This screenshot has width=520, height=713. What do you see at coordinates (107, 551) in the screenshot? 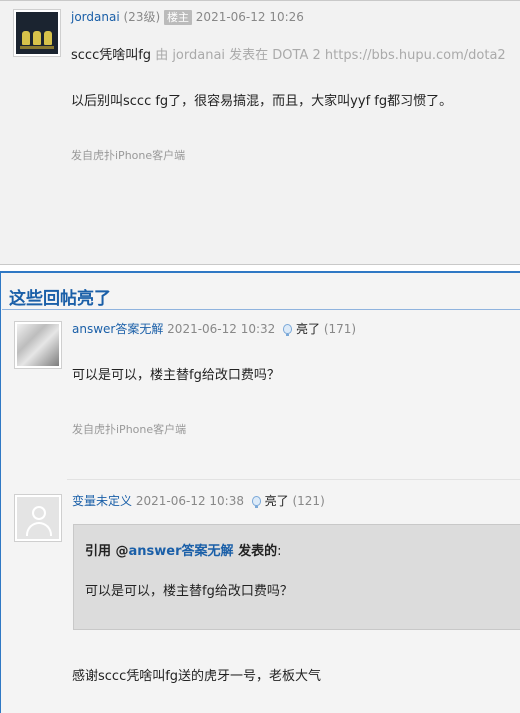
I see `quote-prefix: 引用 @` at bounding box center [107, 551].